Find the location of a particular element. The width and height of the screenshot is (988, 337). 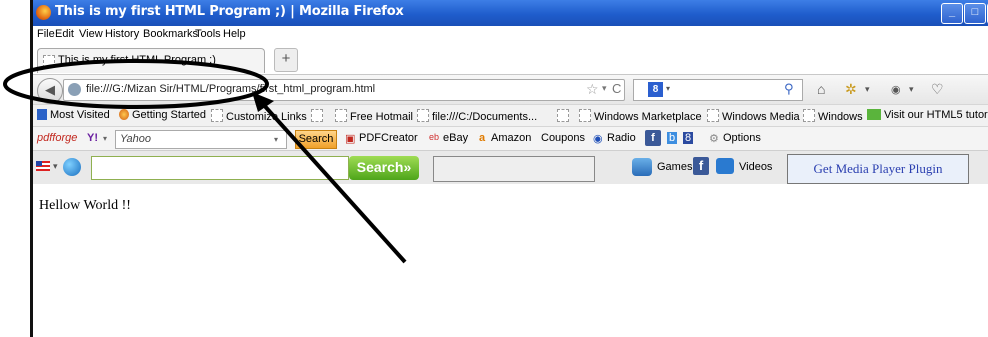

ebay-icon: eb is located at coordinates (434, 137).